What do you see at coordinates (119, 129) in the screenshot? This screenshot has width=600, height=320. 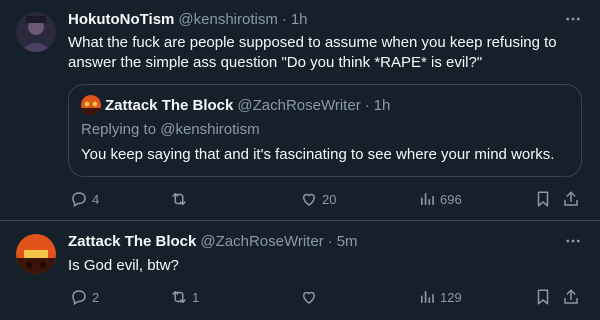 I see `replying-prefix: Replying to` at bounding box center [119, 129].